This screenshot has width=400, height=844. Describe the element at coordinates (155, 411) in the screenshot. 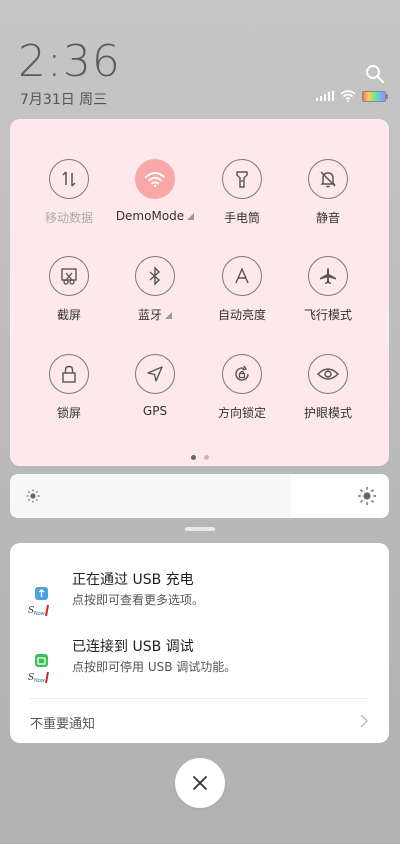

I see `tile-label: GPS` at that location.